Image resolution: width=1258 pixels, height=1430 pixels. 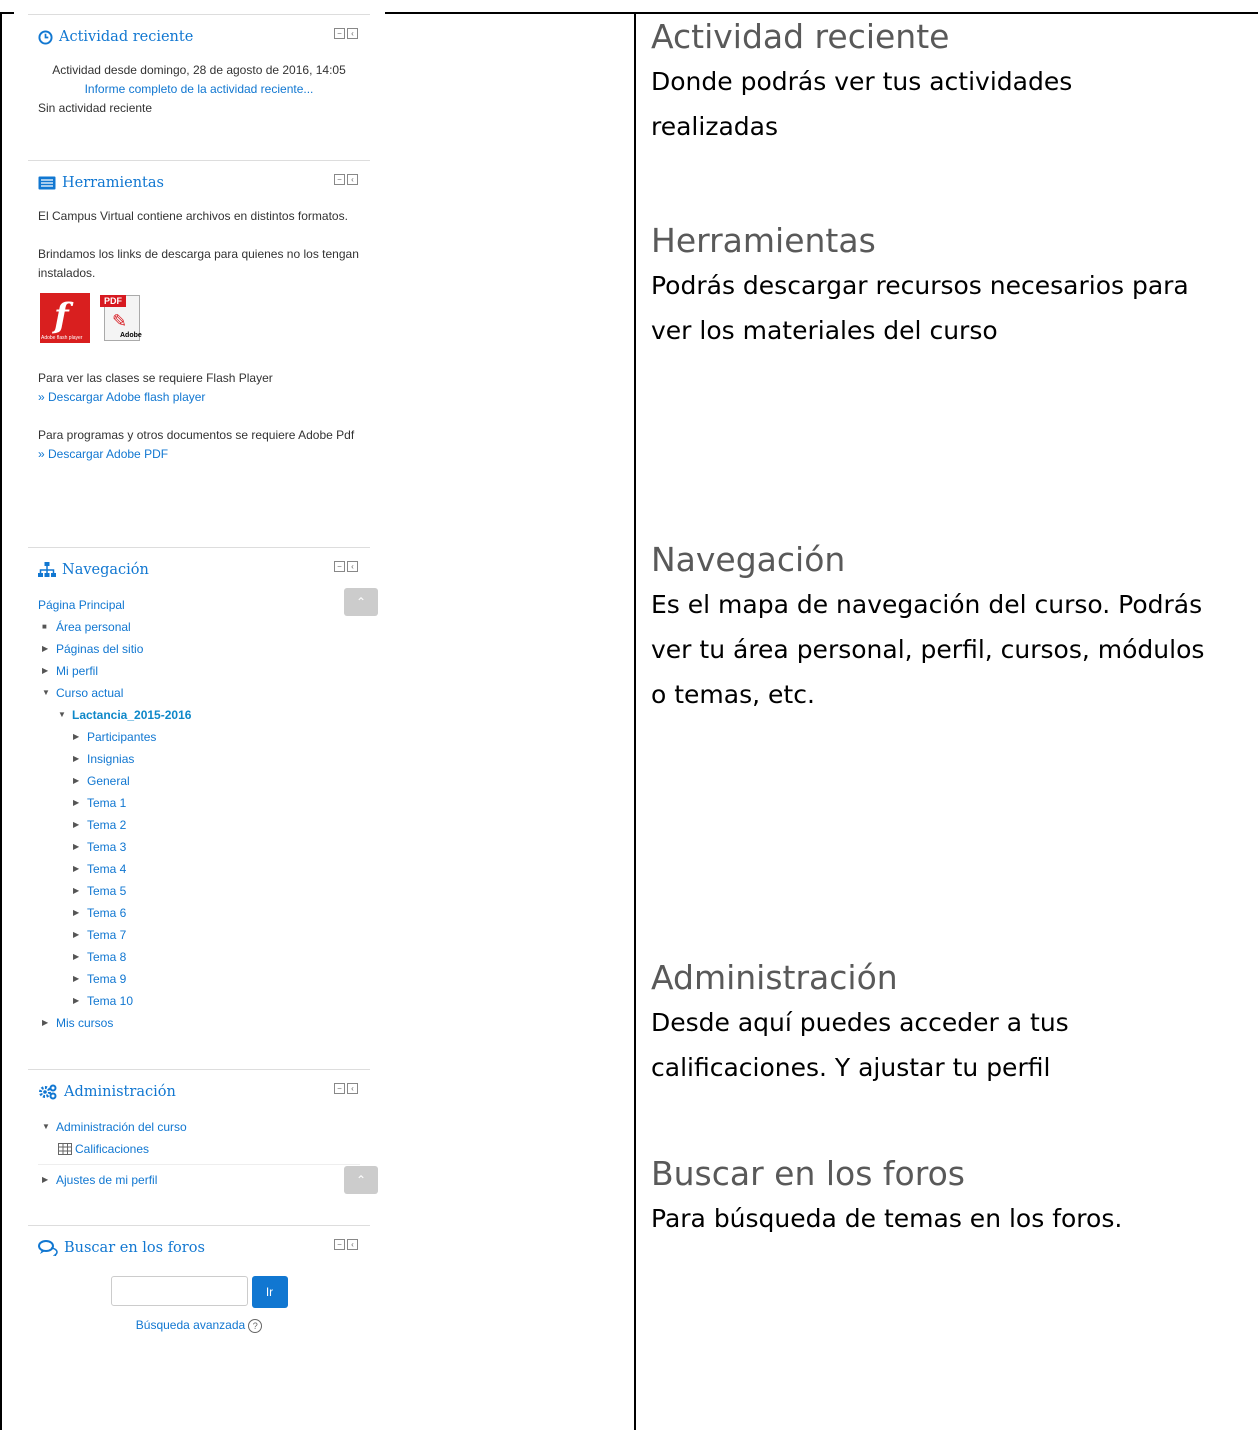 I want to click on block-title: Administración, so click(x=120, y=1092).